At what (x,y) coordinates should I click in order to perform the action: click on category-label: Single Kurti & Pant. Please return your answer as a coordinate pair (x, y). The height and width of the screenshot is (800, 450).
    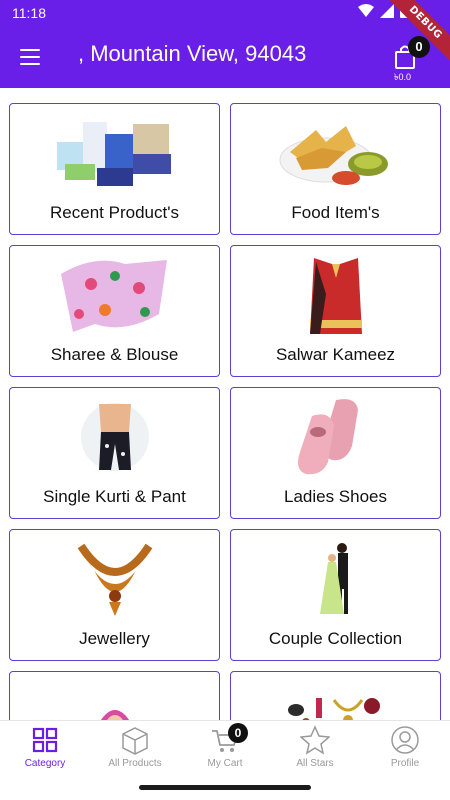
    Looking at the image, I should click on (114, 496).